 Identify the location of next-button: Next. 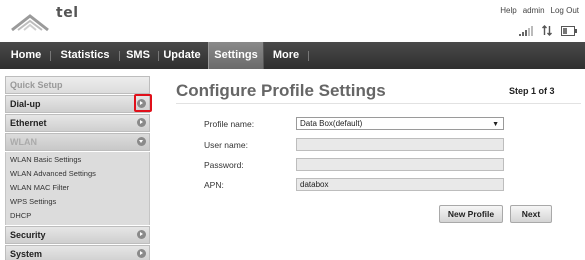
(531, 214).